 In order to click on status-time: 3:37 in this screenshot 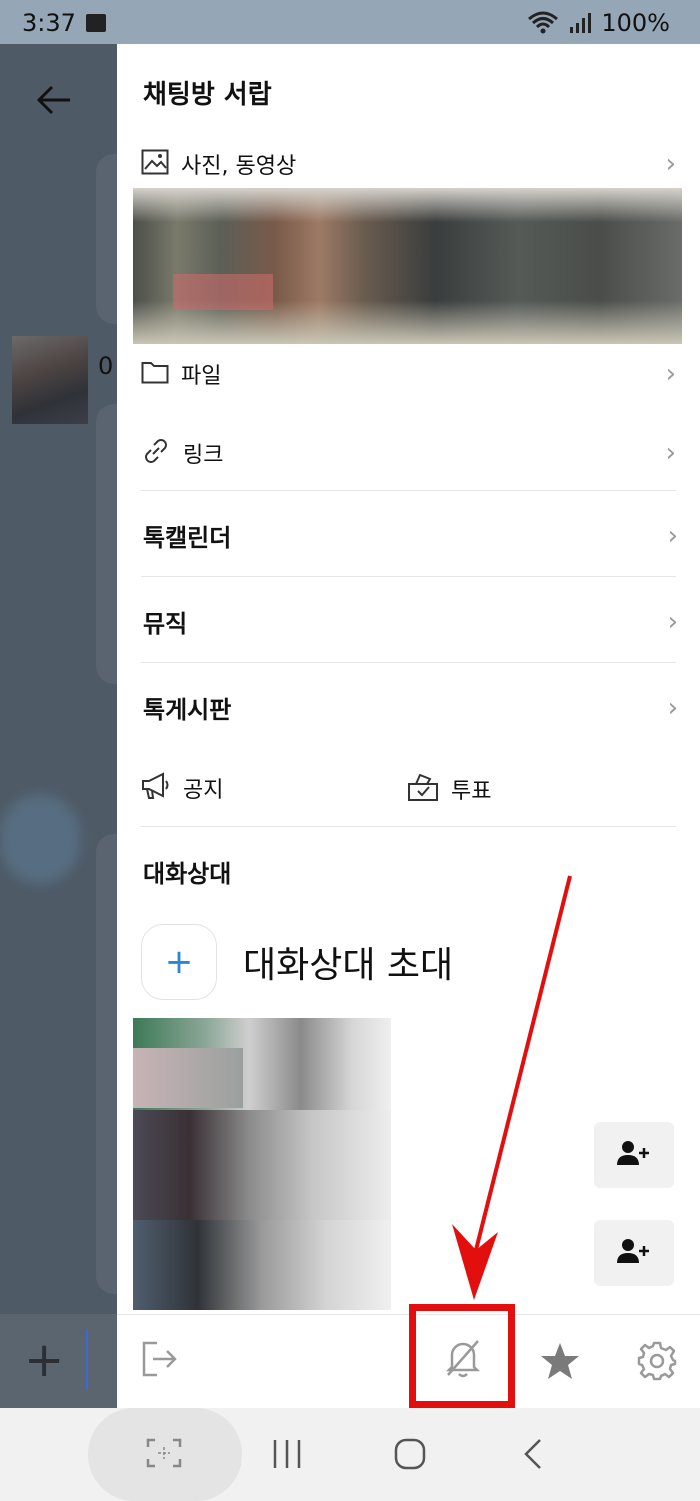, I will do `click(49, 23)`.